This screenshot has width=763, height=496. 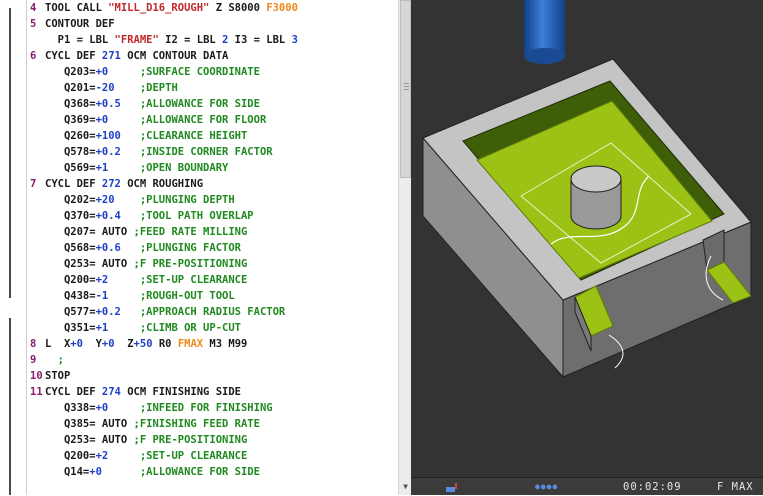 What do you see at coordinates (146, 88) in the screenshot?
I see `code-token: ;DEPTH` at bounding box center [146, 88].